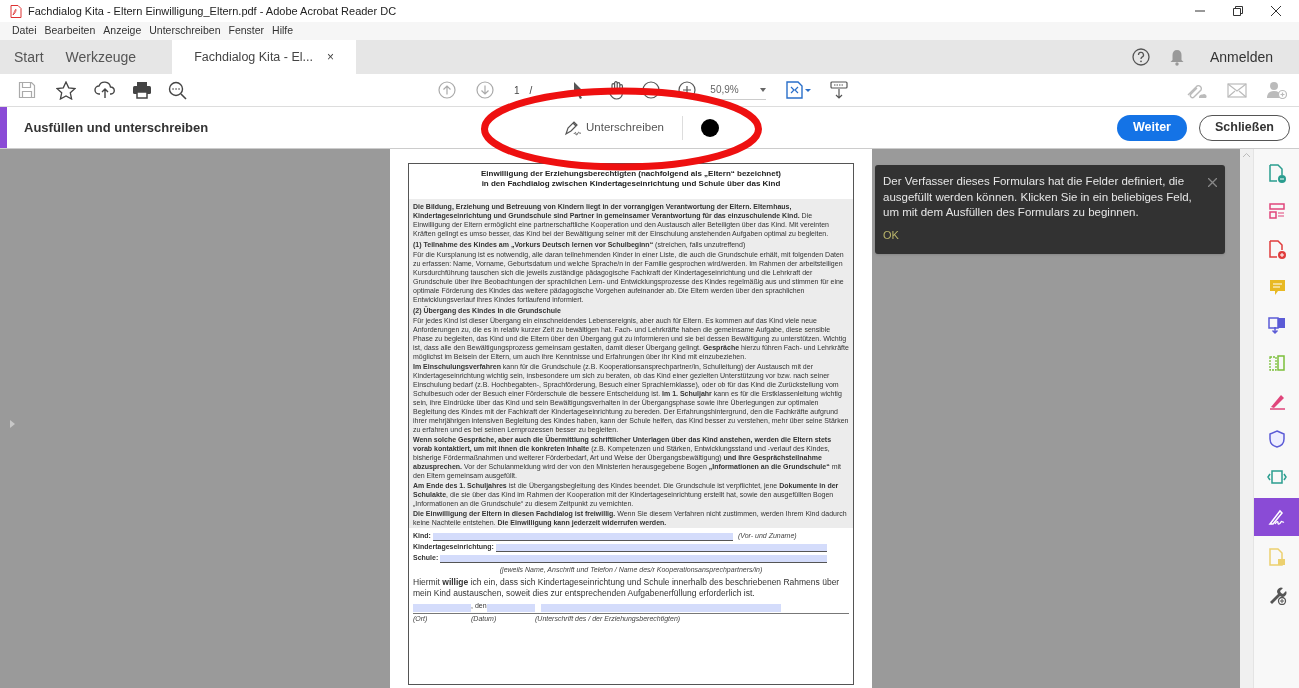 This screenshot has height=688, width=1299. What do you see at coordinates (1276, 477) in the screenshot?
I see `optimize-pdf-icon` at bounding box center [1276, 477].